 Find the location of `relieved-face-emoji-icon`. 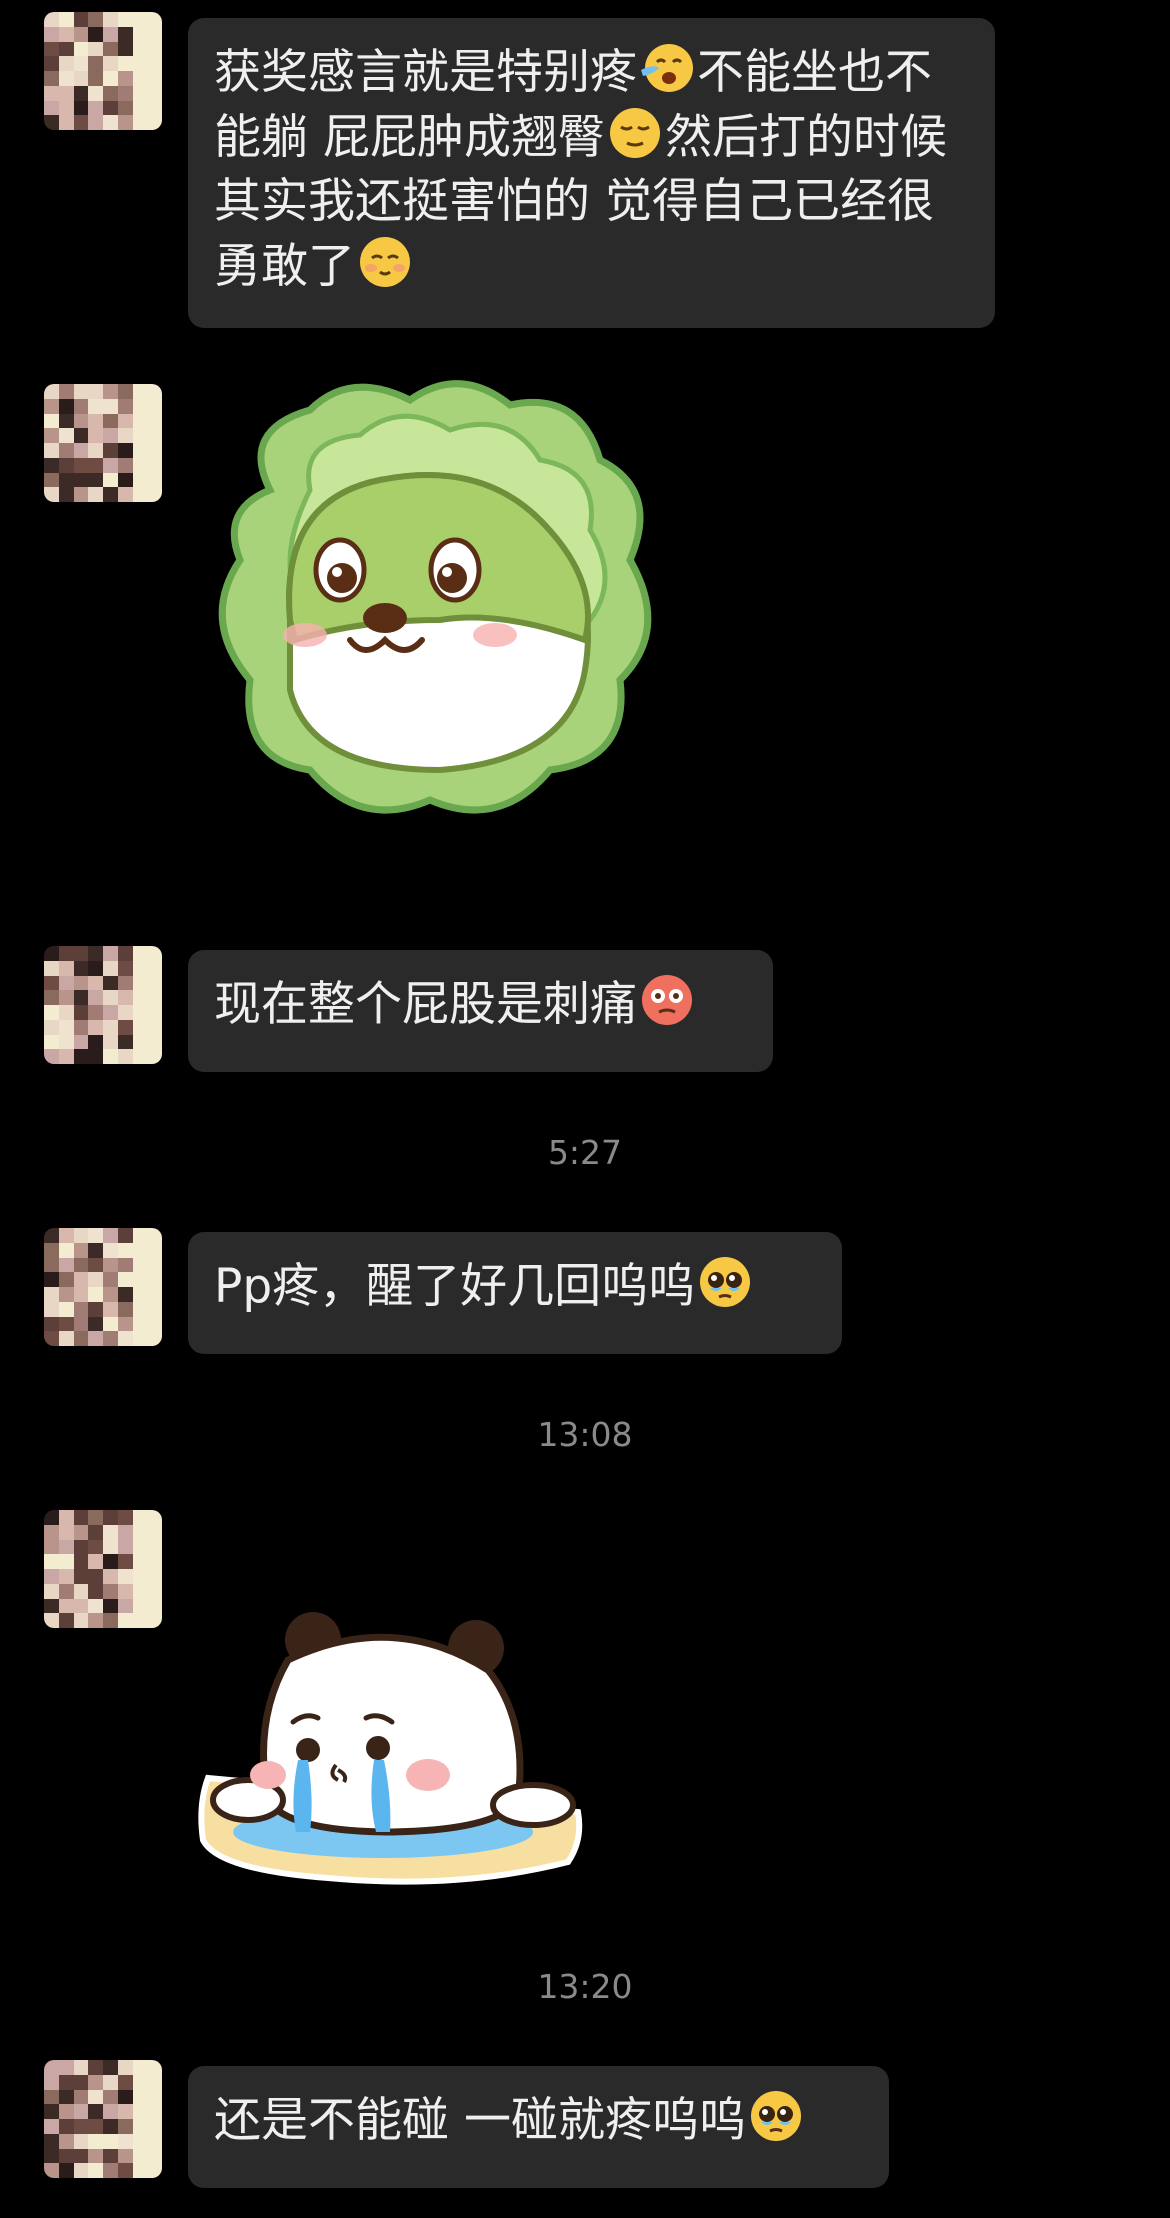

relieved-face-emoji-icon is located at coordinates (634, 133).